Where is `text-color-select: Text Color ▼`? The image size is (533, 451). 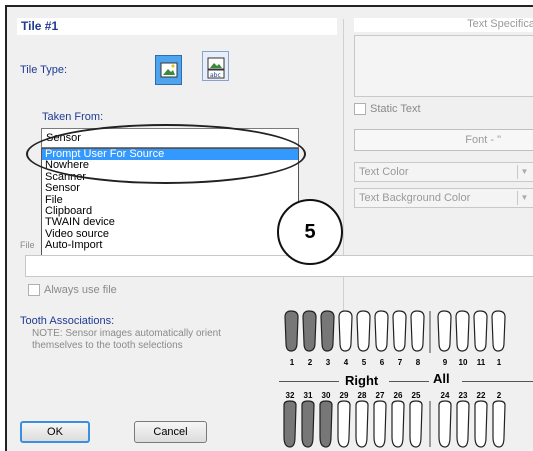
text-color-select: Text Color ▼ is located at coordinates (443, 172).